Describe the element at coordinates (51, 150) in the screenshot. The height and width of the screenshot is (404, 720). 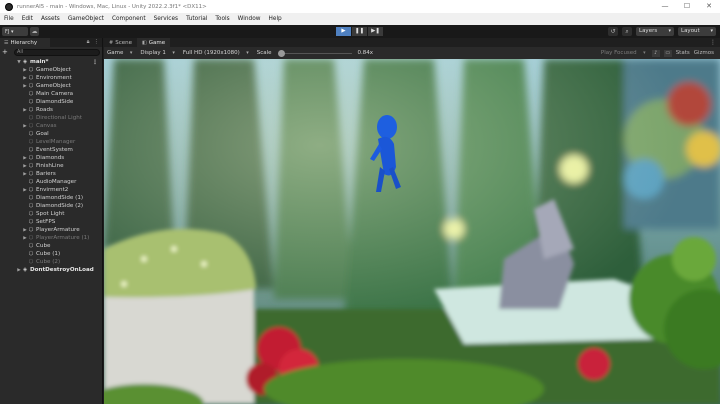
I see `hierarchy-item: ⬡ EventSystem` at that location.